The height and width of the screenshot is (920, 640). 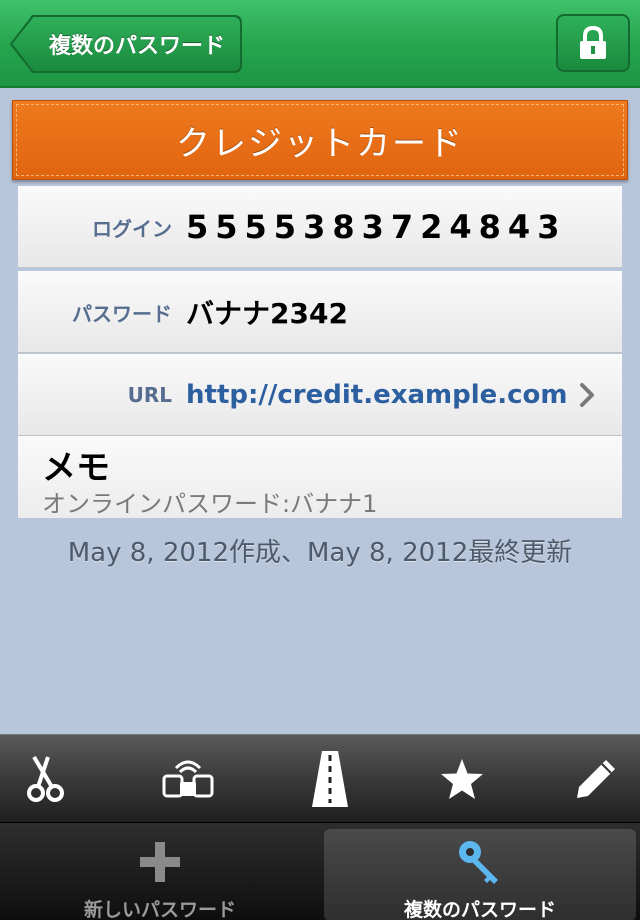 I want to click on star-icon, so click(x=462, y=779).